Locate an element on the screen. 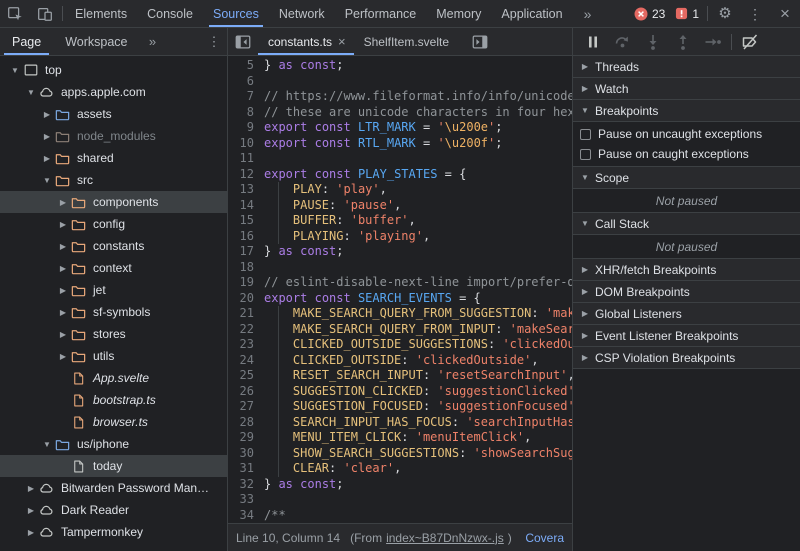 This screenshot has height=551, width=800. section-xhr-fetch-breakpoints: ▶ XHR/fetch Breakpoints is located at coordinates (686, 270).